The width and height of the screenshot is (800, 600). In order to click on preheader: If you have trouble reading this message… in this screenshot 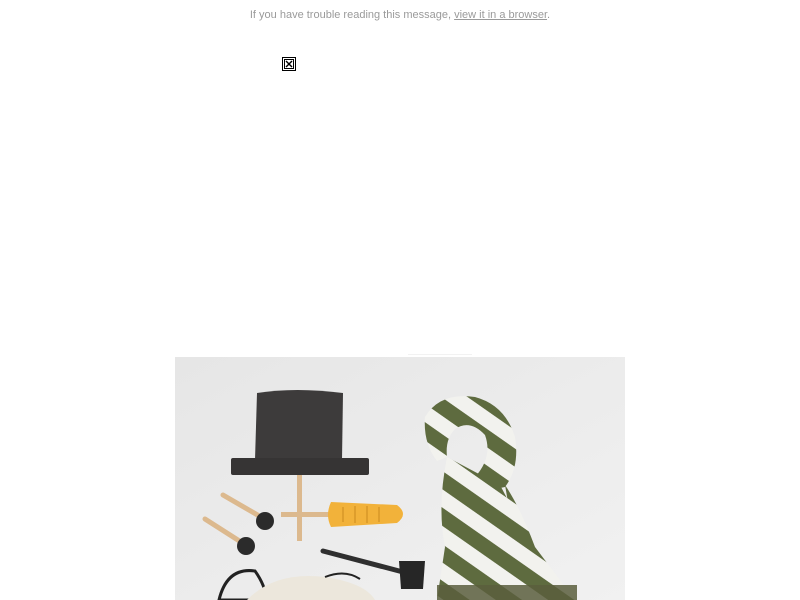, I will do `click(400, 15)`.